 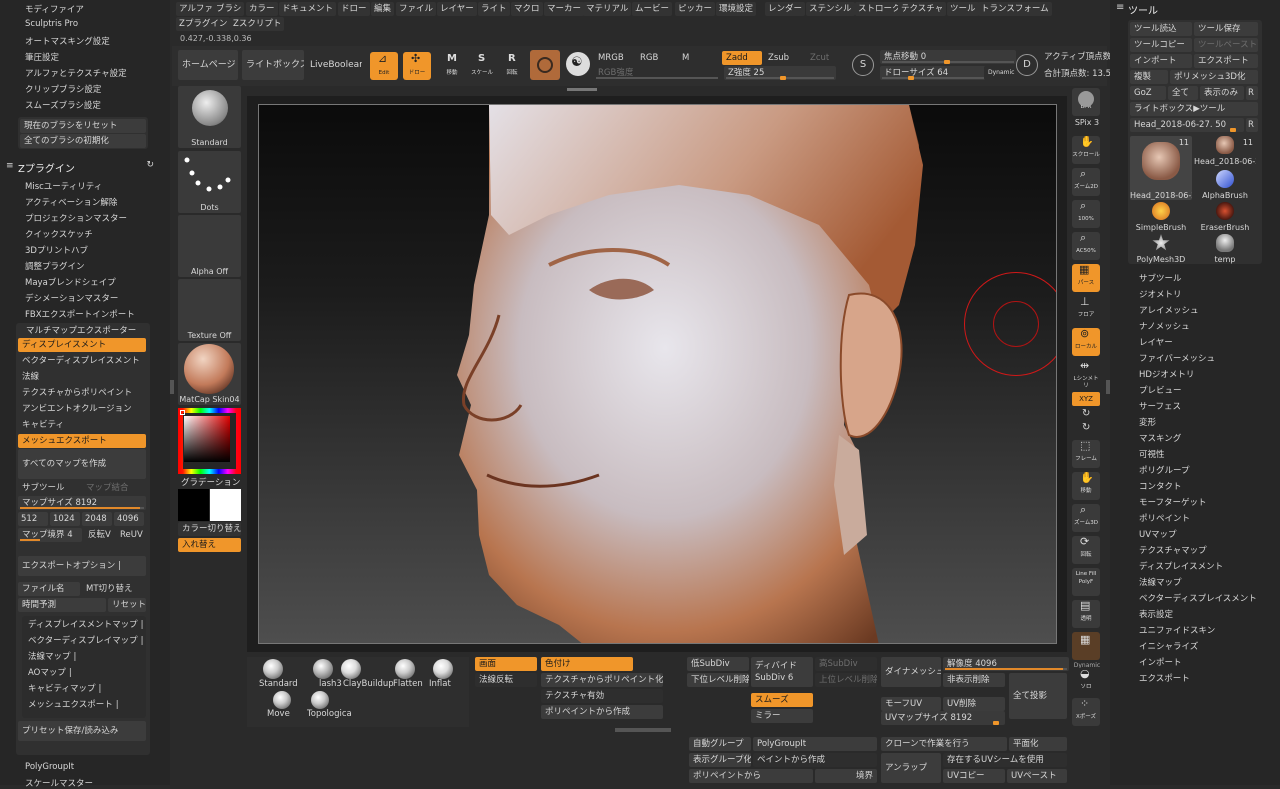 I want to click on menu-item: カラー, so click(x=262, y=9).